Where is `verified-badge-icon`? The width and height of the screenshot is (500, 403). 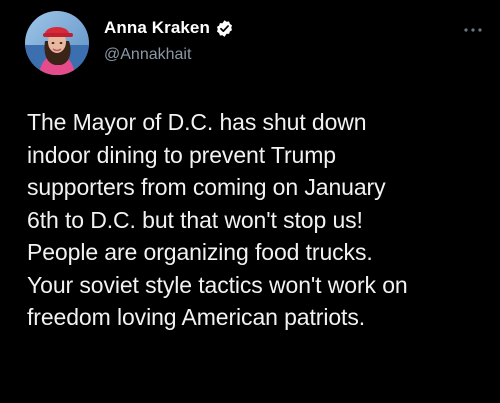 verified-badge-icon is located at coordinates (224, 28).